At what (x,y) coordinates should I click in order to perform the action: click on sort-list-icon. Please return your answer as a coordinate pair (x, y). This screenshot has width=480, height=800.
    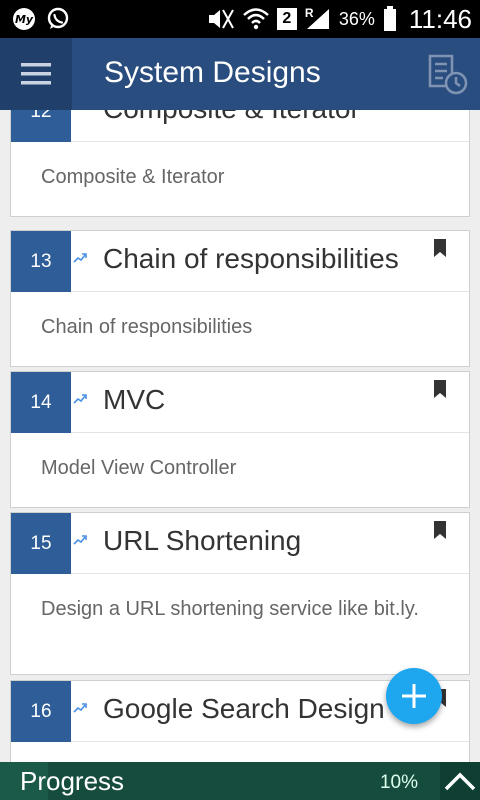
    Looking at the image, I should click on (448, 74).